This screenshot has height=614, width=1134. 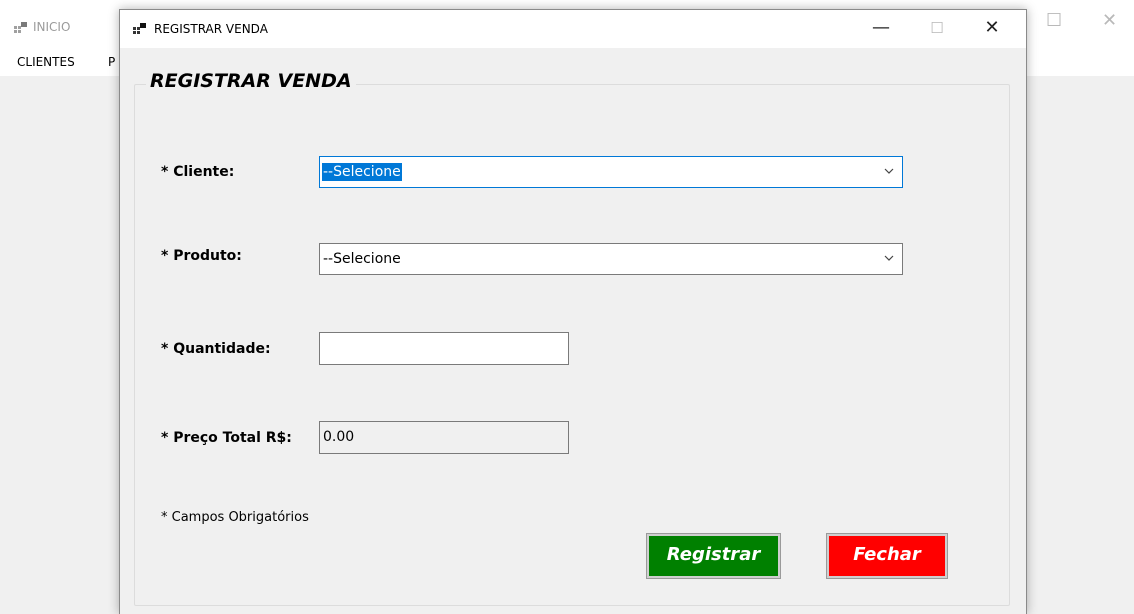 I want to click on dialog-app-icon, so click(x=139, y=28).